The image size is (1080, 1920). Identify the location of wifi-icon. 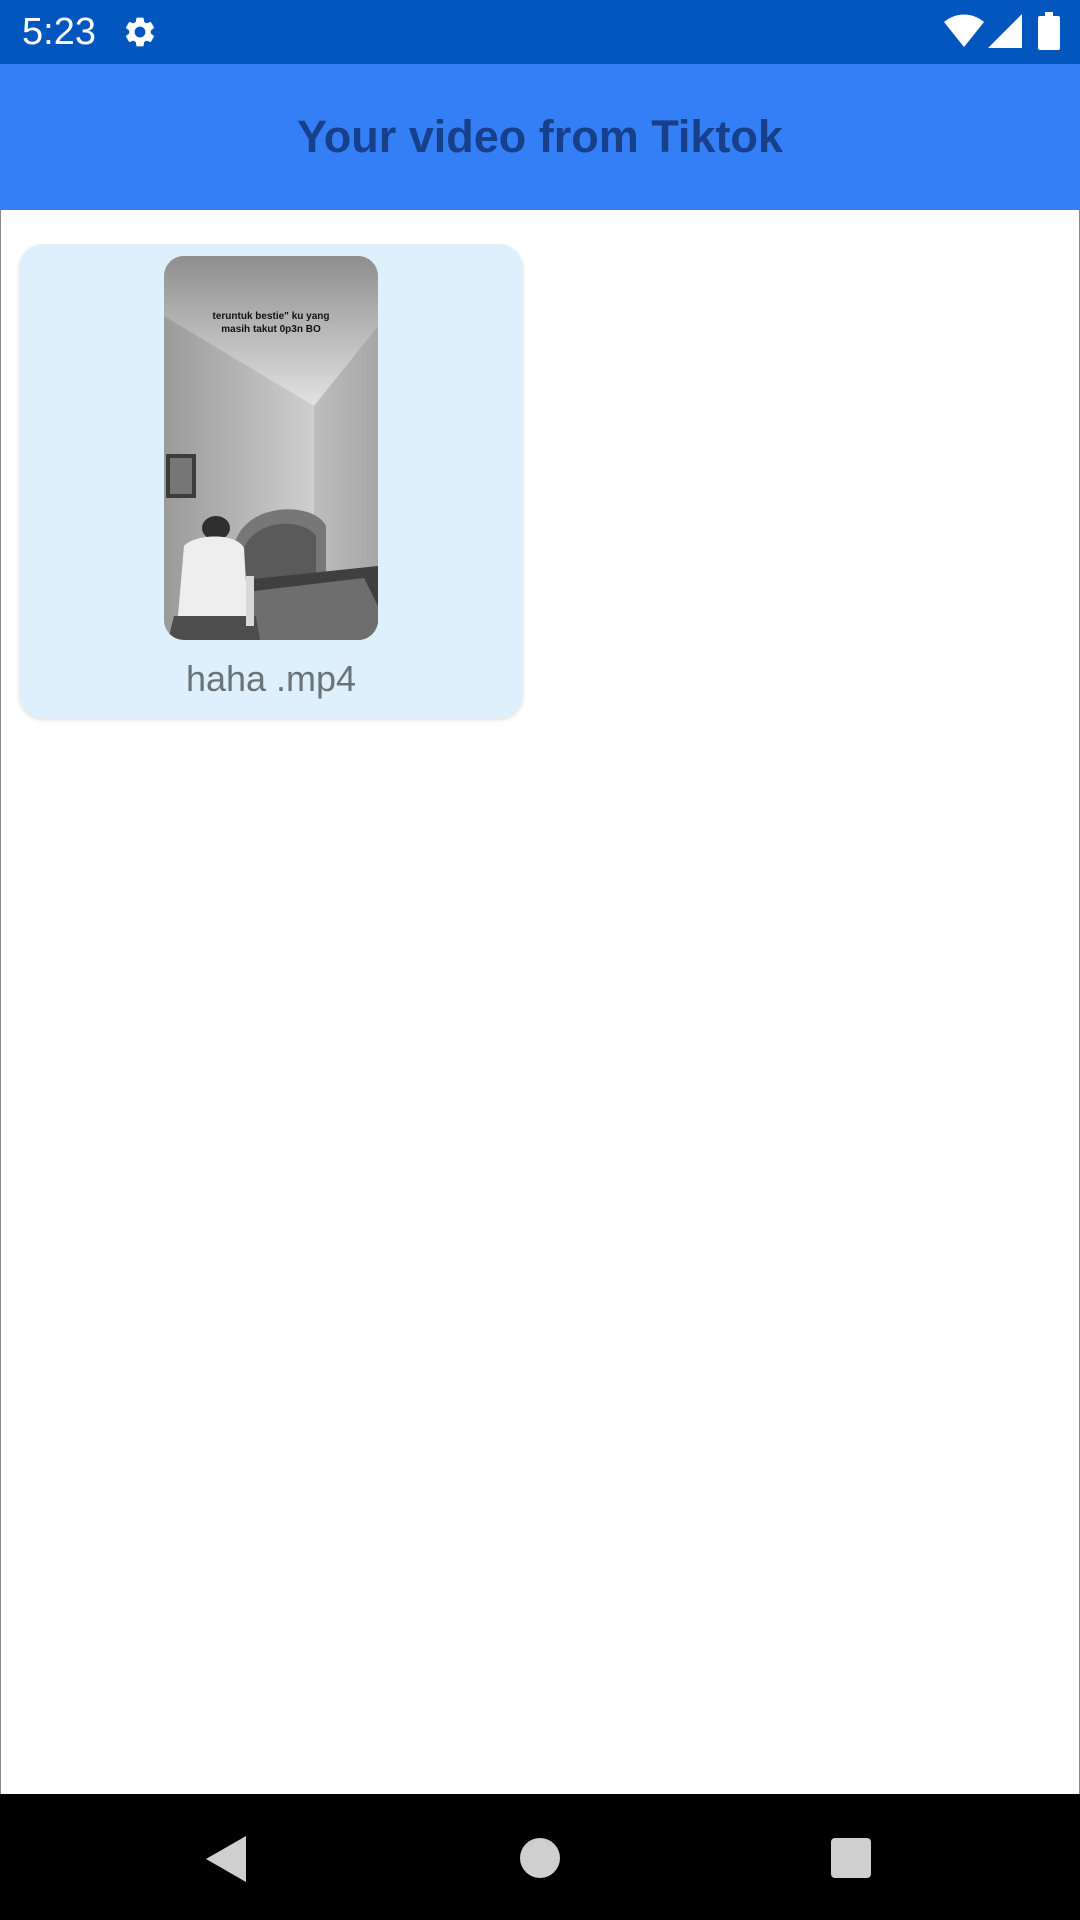
(964, 30).